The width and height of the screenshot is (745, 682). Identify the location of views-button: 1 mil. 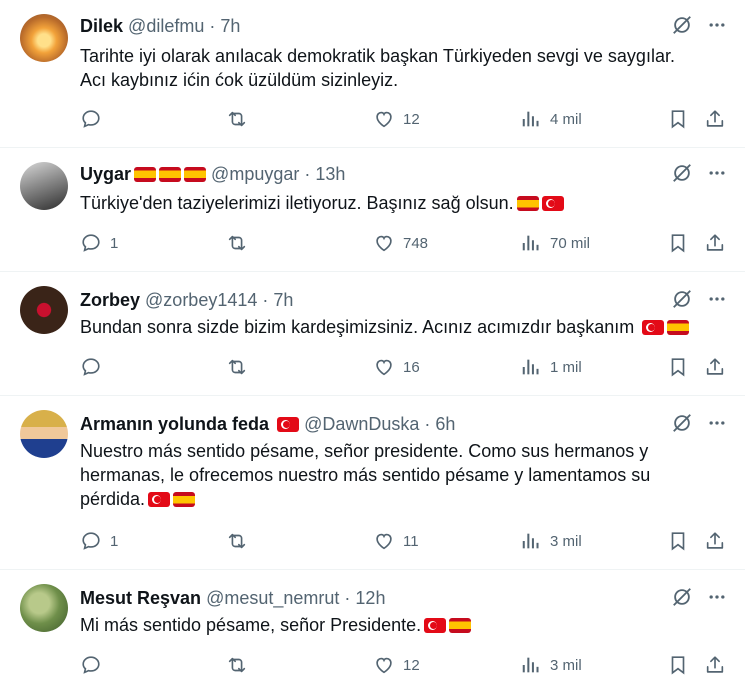
(551, 367).